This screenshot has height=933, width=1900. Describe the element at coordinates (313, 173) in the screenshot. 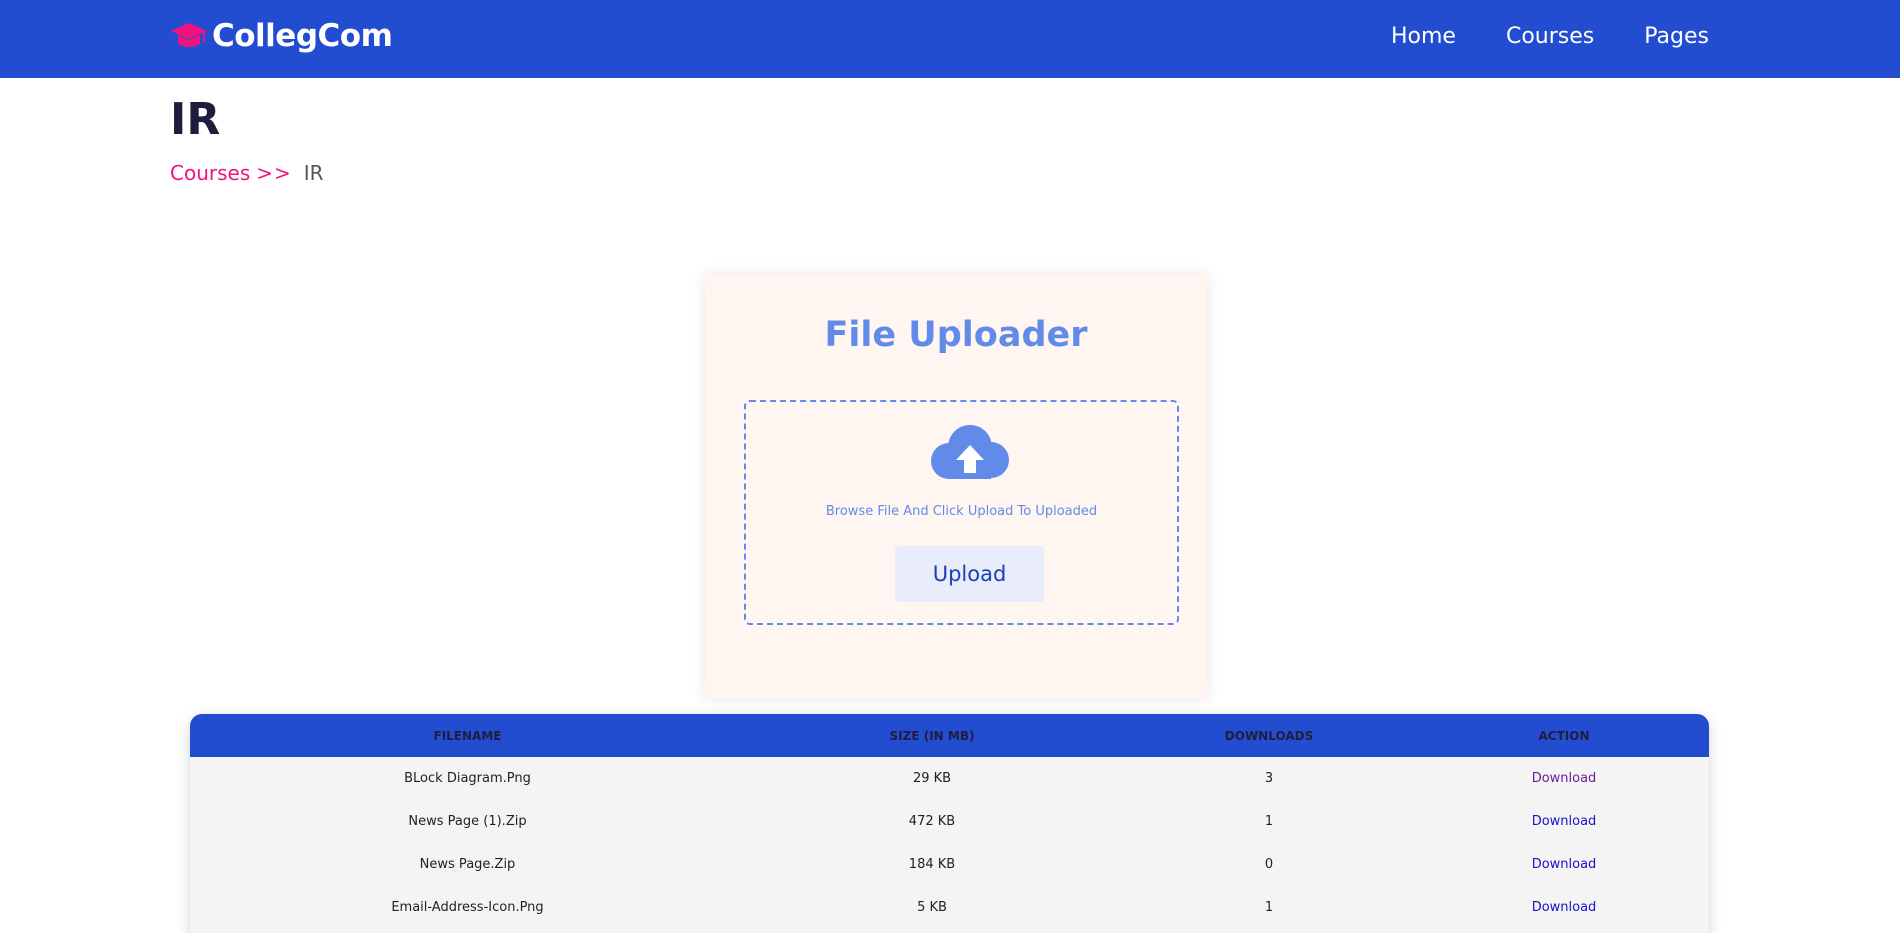

I see `breadcrumb-current: IR` at that location.